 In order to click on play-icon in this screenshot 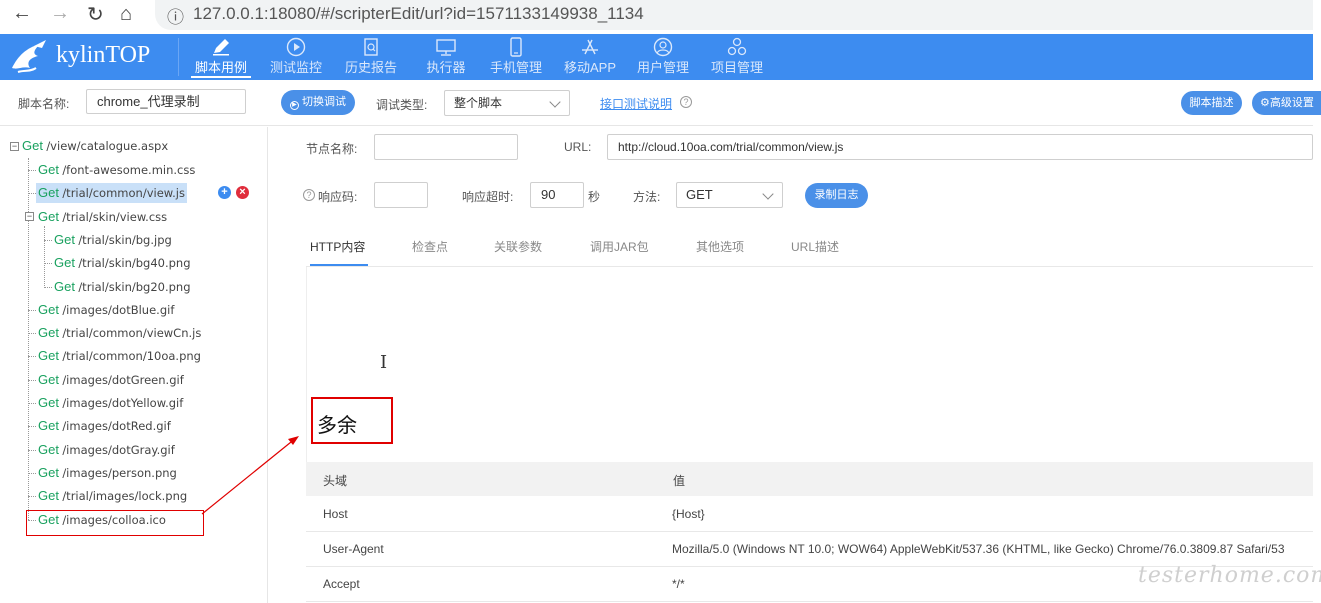, I will do `click(296, 47)`.